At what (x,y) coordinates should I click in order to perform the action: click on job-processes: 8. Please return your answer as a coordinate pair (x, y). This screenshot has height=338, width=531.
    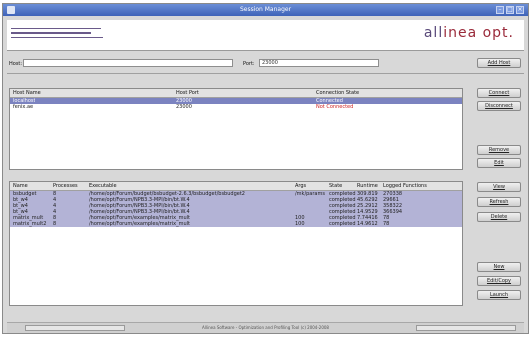
    Looking at the image, I should click on (55, 224).